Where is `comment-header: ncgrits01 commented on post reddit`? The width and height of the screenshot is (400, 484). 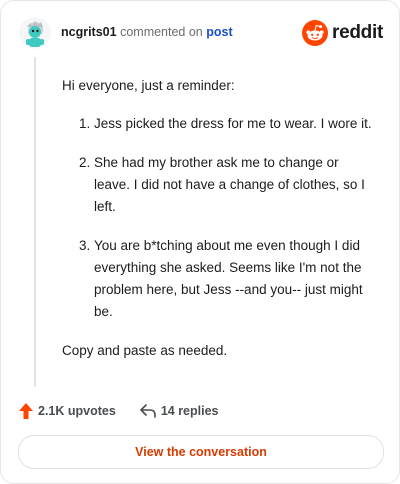
comment-header: ncgrits01 commented on post reddit is located at coordinates (201, 33).